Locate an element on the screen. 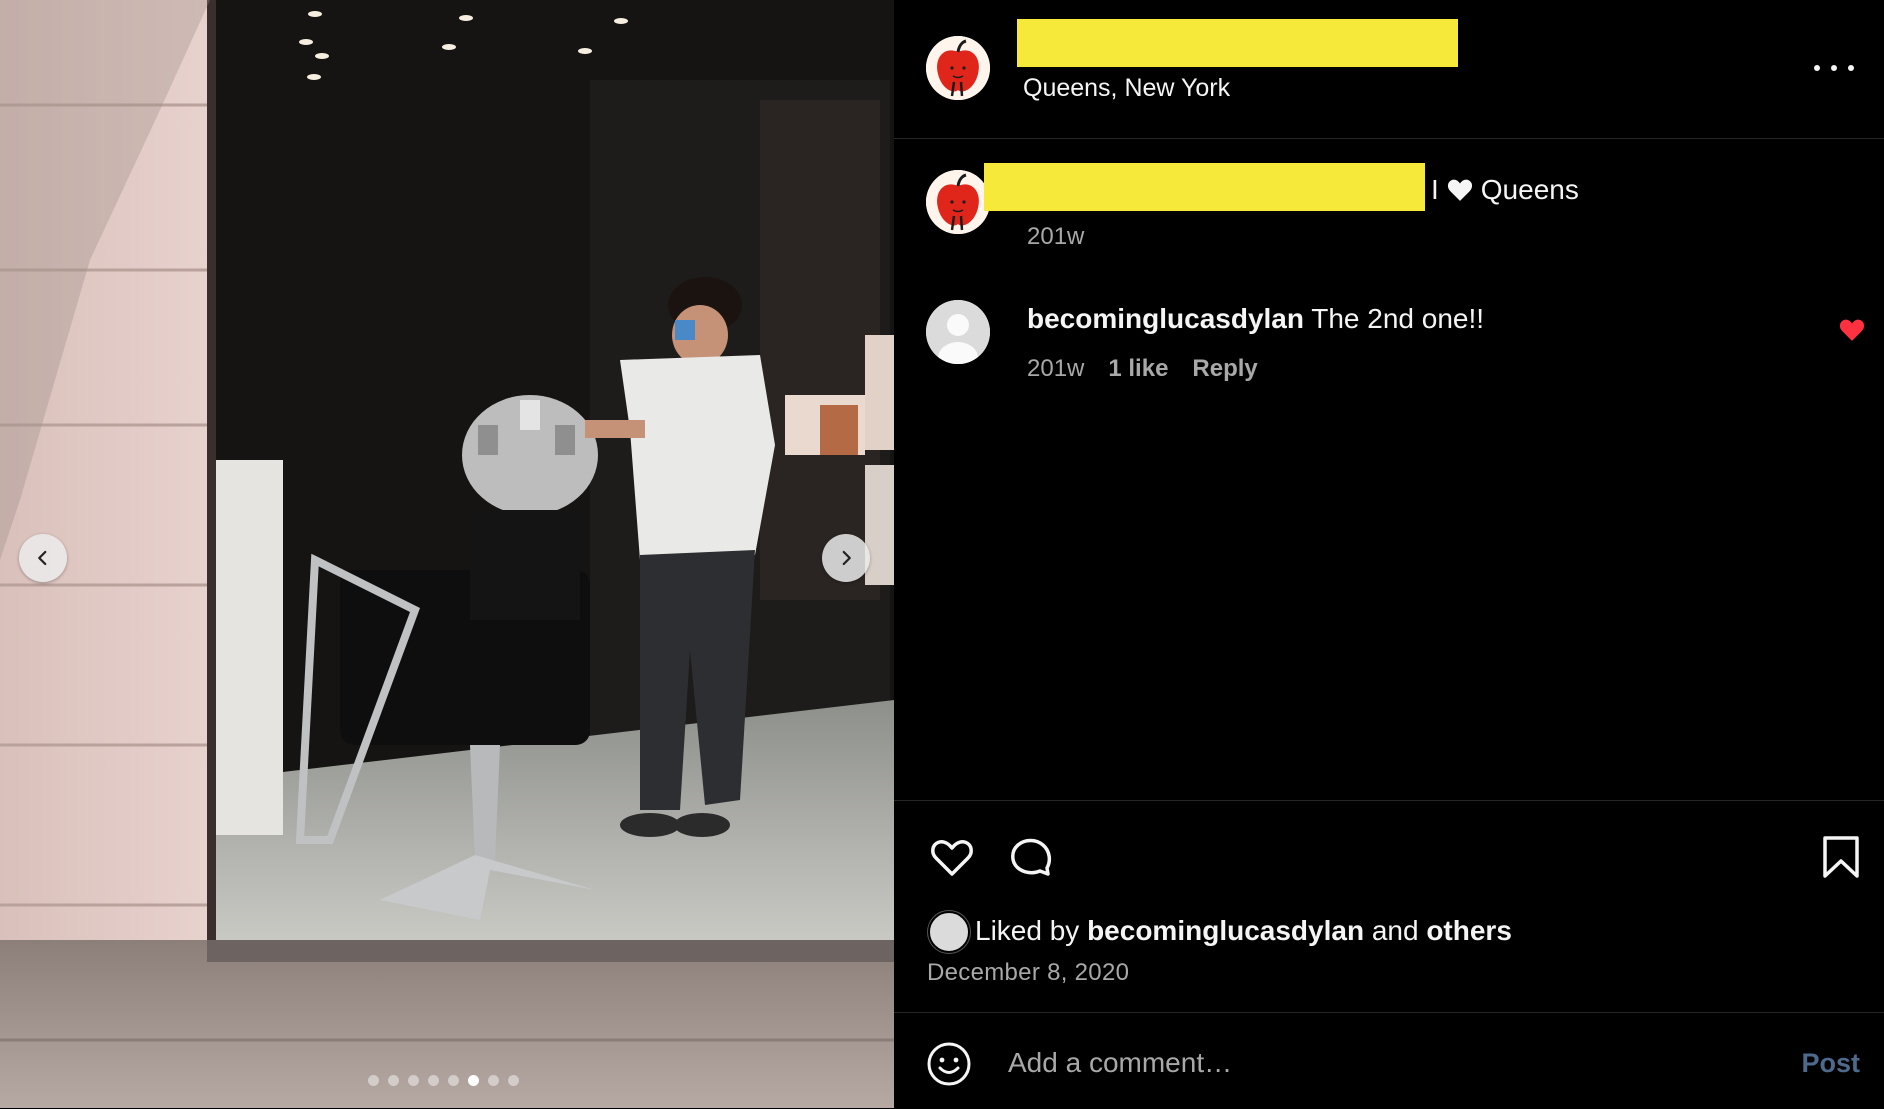 This screenshot has width=1884, height=1109. liked-by-user: becominglucasdylan is located at coordinates (1225, 930).